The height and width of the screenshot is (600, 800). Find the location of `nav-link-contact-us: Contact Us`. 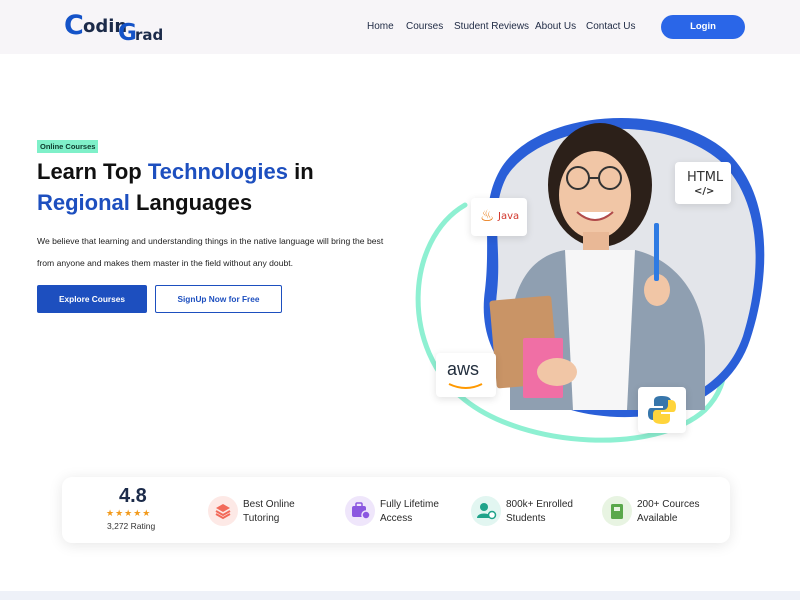

nav-link-contact-us: Contact Us is located at coordinates (610, 26).